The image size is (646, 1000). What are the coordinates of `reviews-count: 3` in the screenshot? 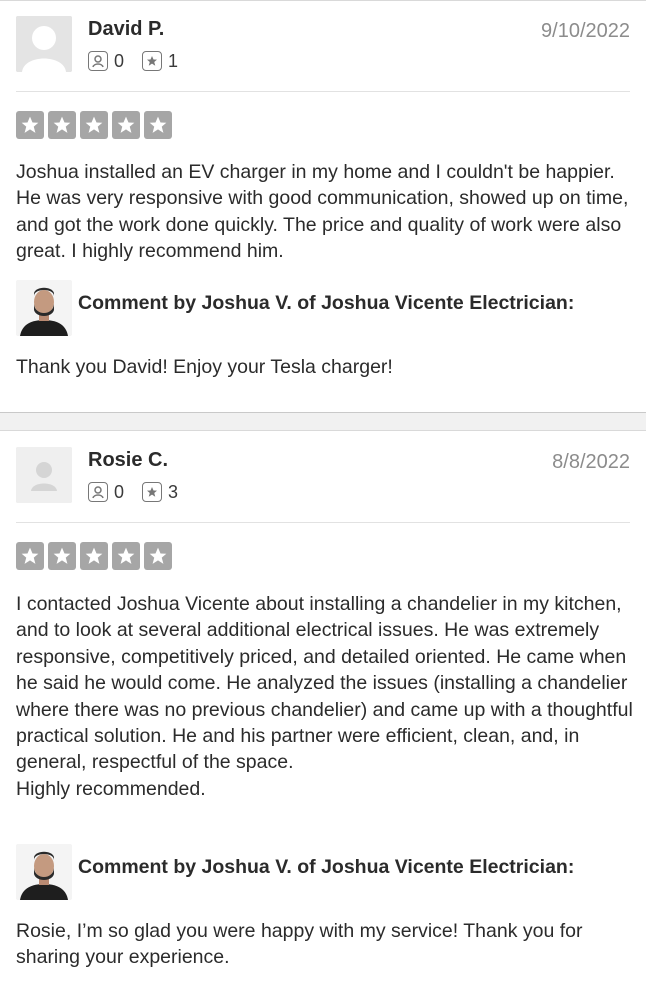 It's located at (173, 491).